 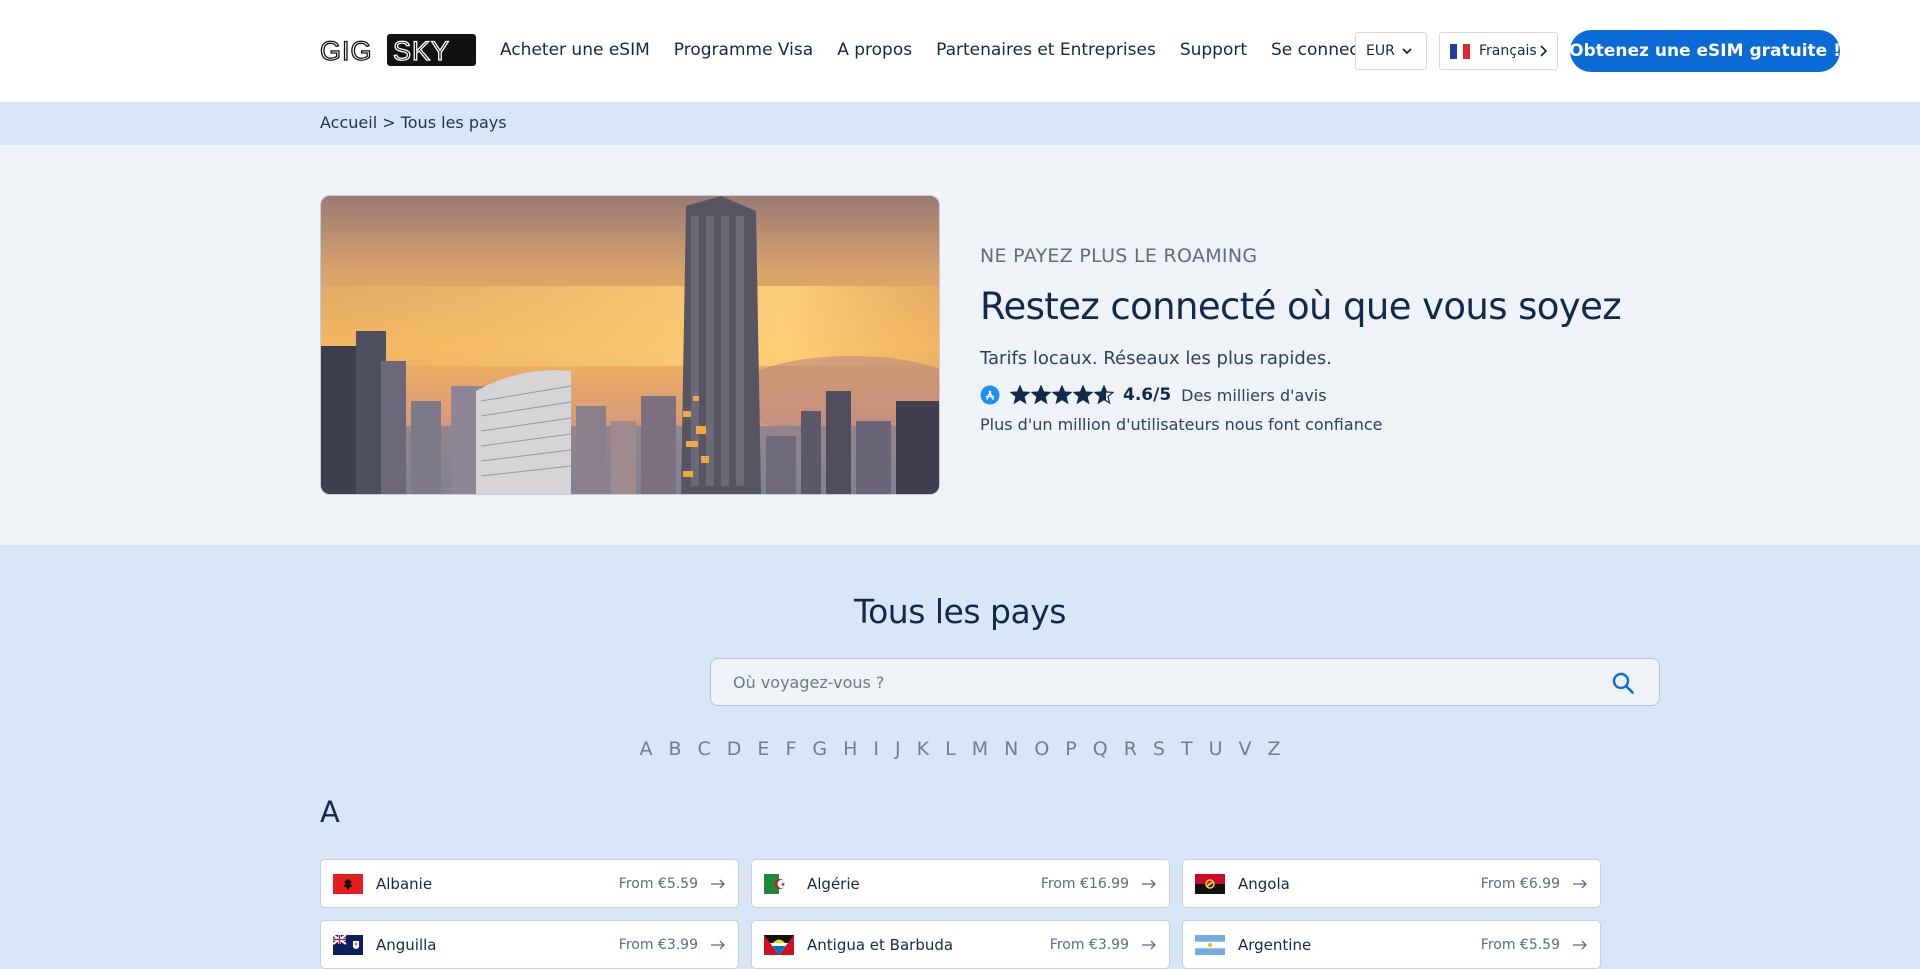 I want to click on alphabet-letter-v: V, so click(x=1245, y=749).